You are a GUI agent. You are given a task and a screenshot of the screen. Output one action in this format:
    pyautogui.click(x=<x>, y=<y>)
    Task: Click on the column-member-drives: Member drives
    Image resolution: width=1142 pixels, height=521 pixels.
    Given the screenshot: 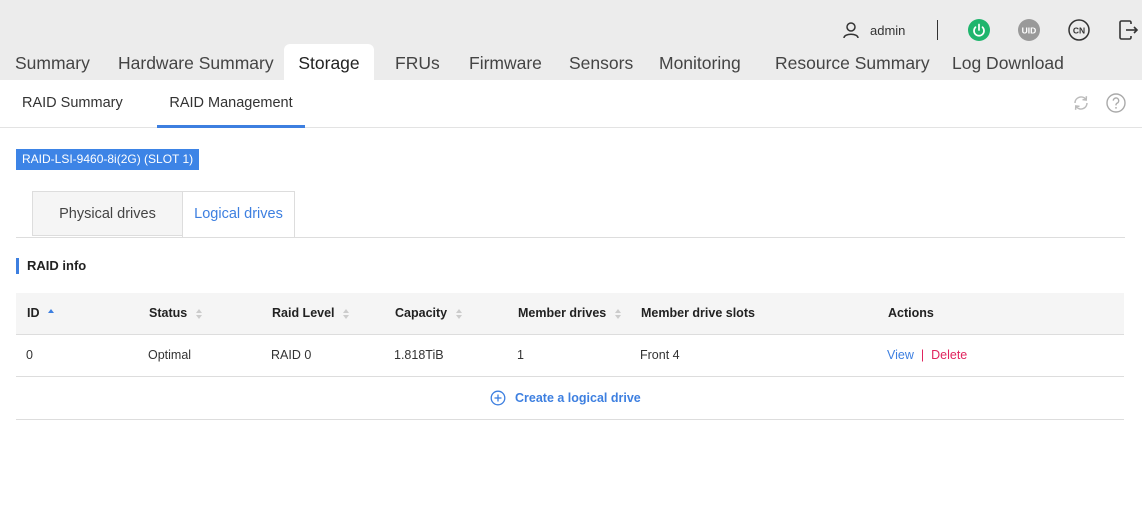 What is the action you would take?
    pyautogui.click(x=570, y=313)
    